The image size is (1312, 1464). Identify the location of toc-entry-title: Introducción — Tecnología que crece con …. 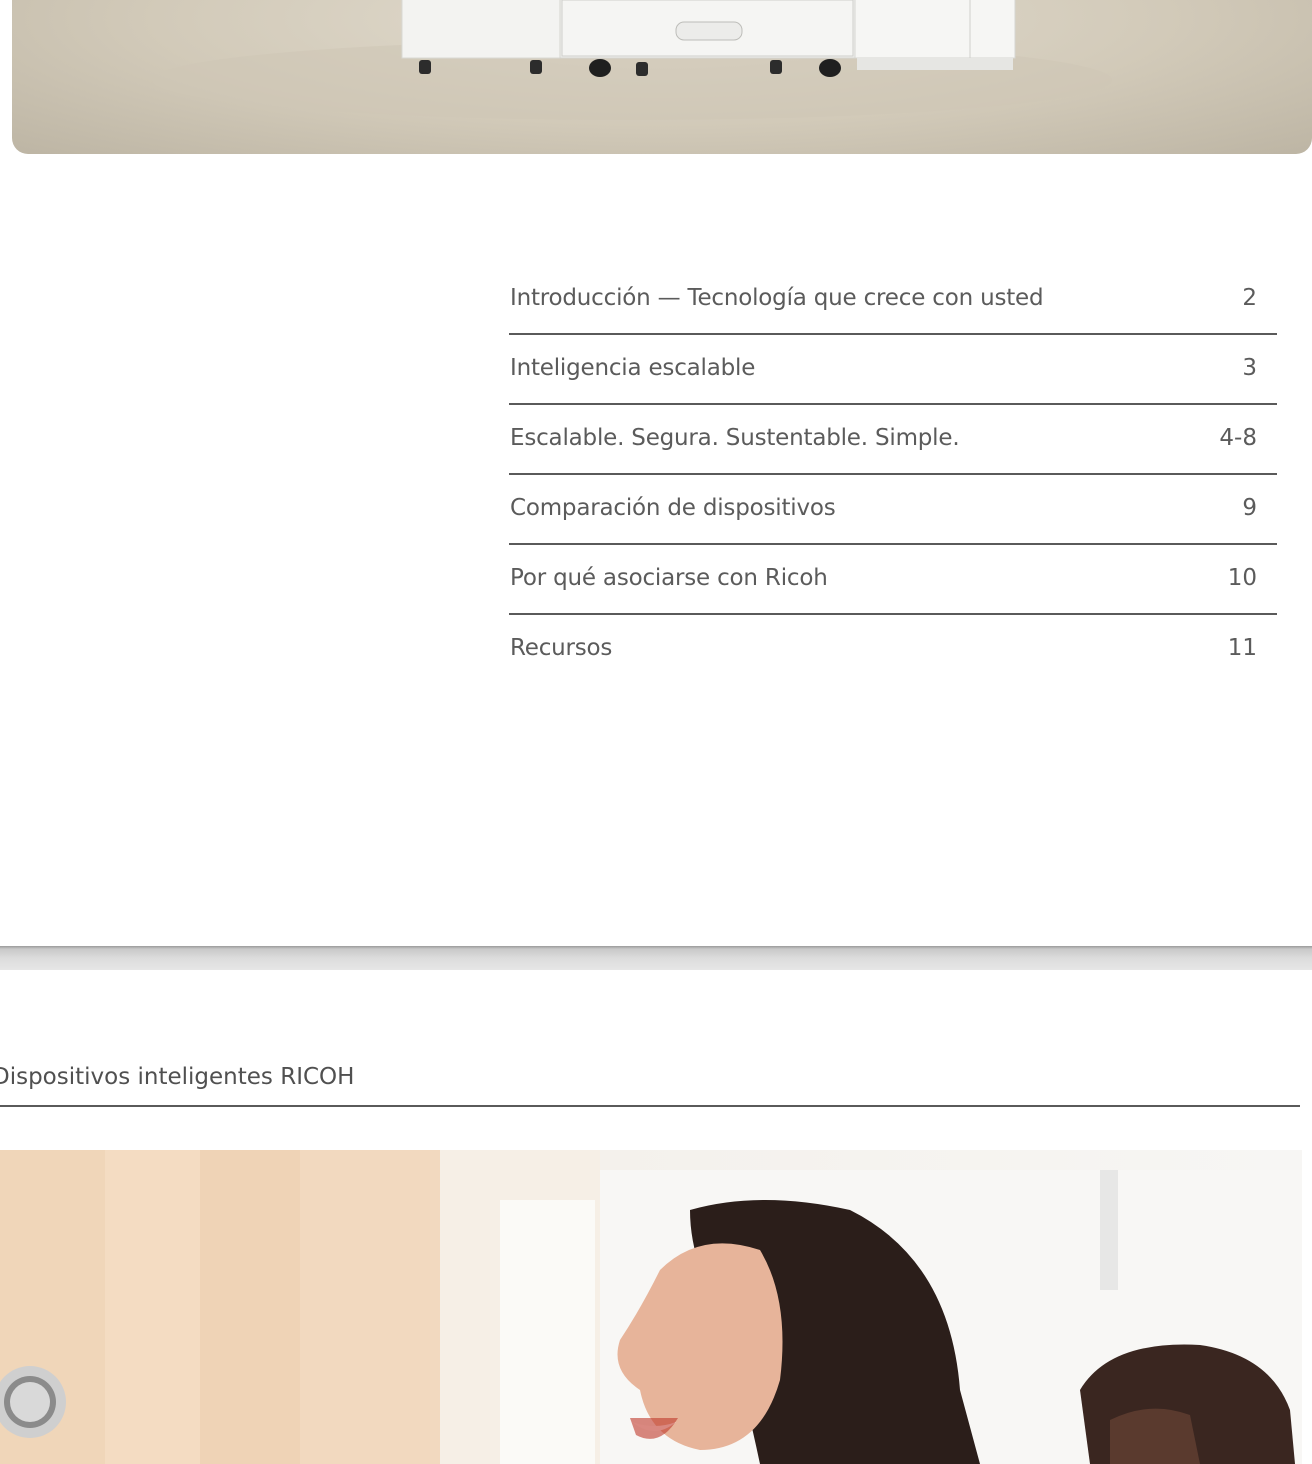
(777, 298).